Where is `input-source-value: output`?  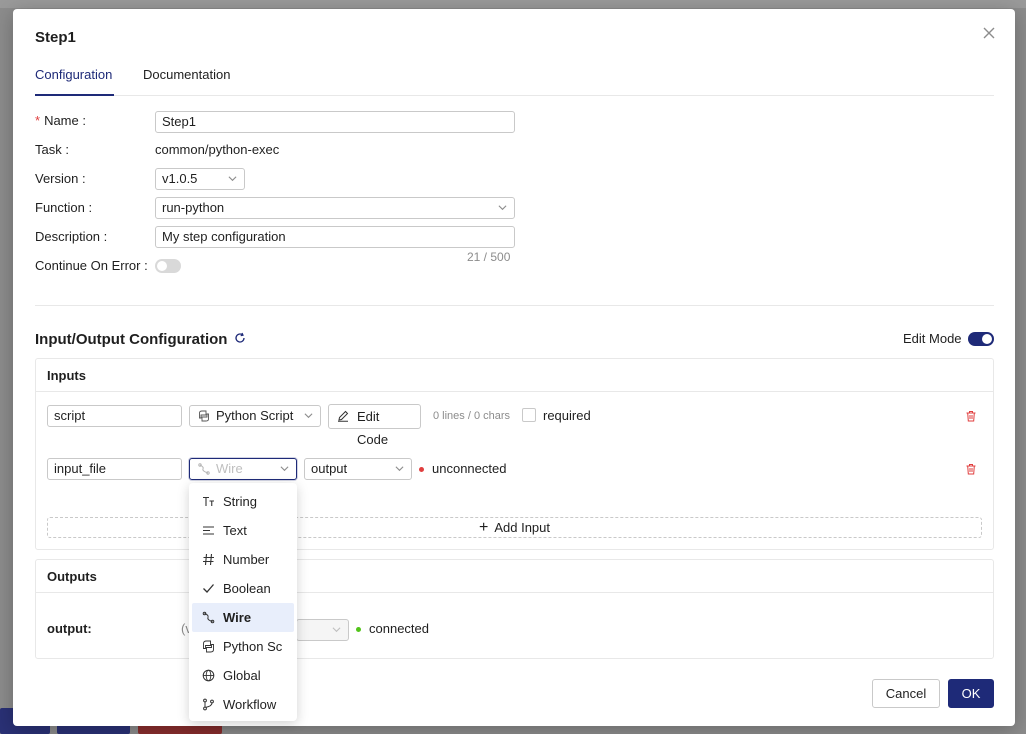 input-source-value: output is located at coordinates (329, 468).